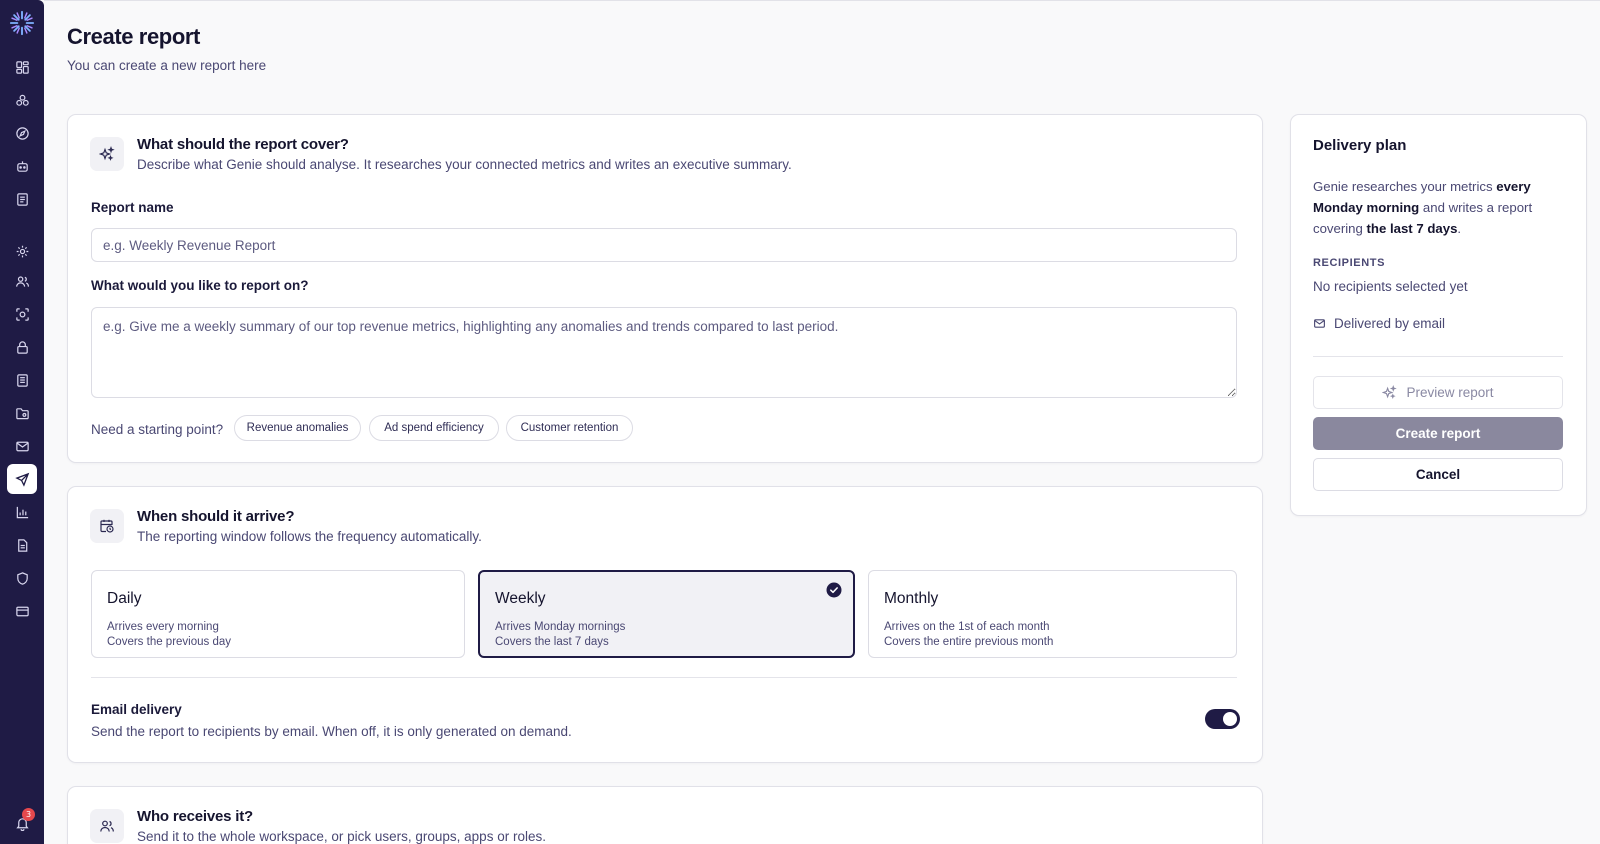 The height and width of the screenshot is (844, 1600). What do you see at coordinates (297, 428) in the screenshot?
I see `suggestion-chip-revenue-anomalies: Revenue anomalies` at bounding box center [297, 428].